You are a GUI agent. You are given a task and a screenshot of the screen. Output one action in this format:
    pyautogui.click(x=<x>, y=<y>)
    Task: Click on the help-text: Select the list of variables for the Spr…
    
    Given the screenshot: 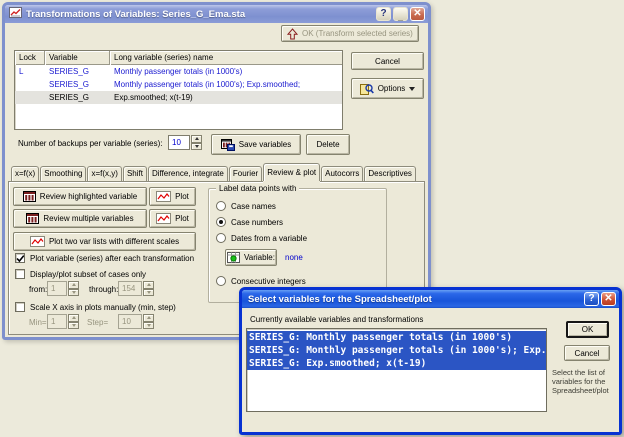 What is the action you would take?
    pyautogui.click(x=580, y=381)
    